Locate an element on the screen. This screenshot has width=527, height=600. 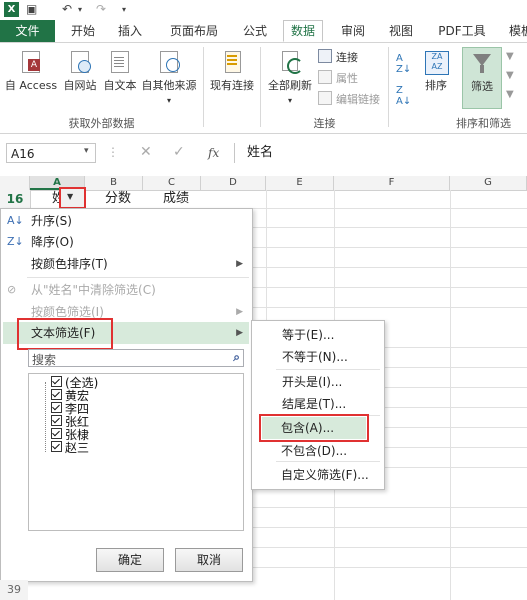
clear-filter-icon: ▼ is located at coordinates (510, 56).